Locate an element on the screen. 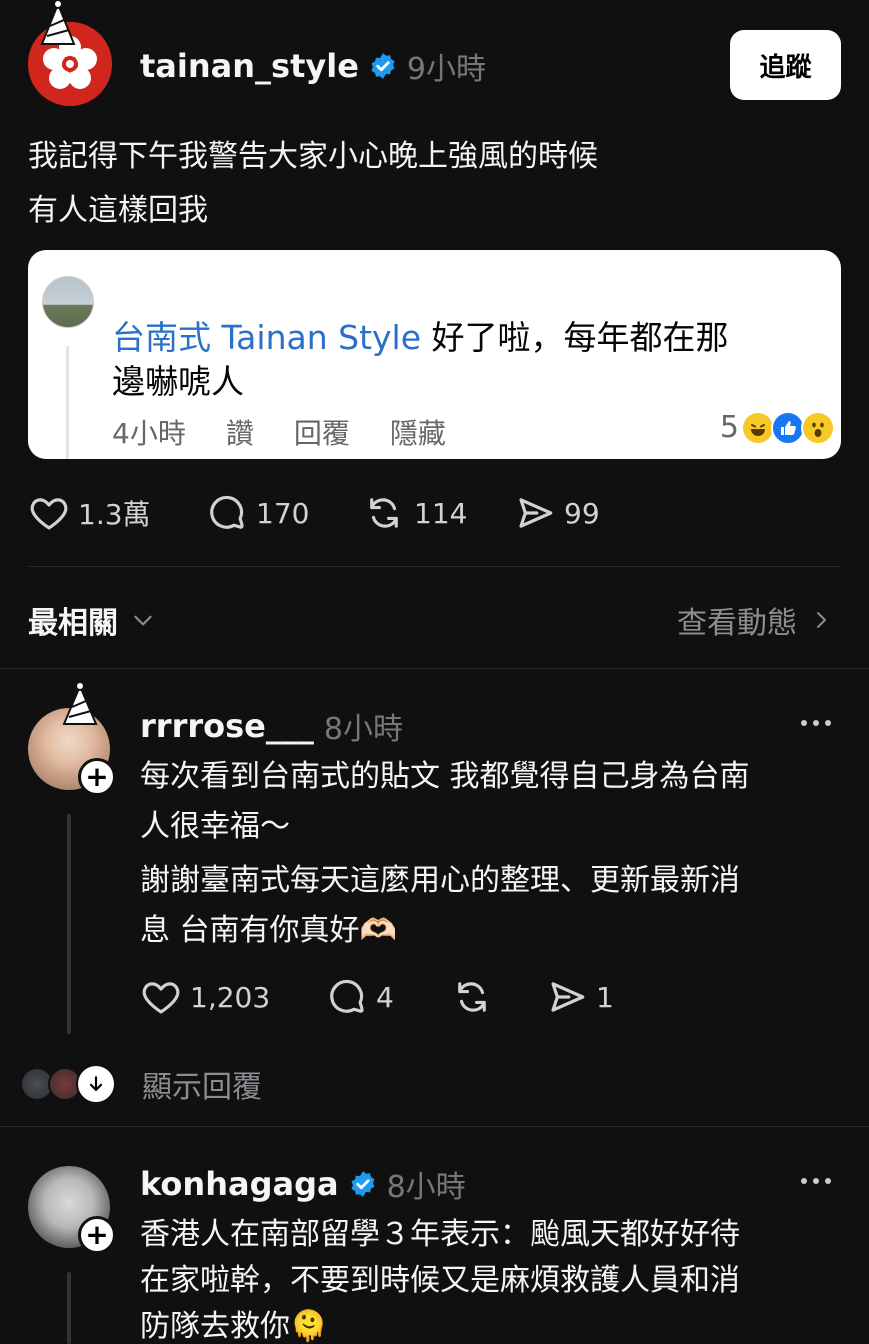 The width and height of the screenshot is (869, 1344). comment-text-line: 息 台南有你真好🫶🏻 is located at coordinates (268, 930).